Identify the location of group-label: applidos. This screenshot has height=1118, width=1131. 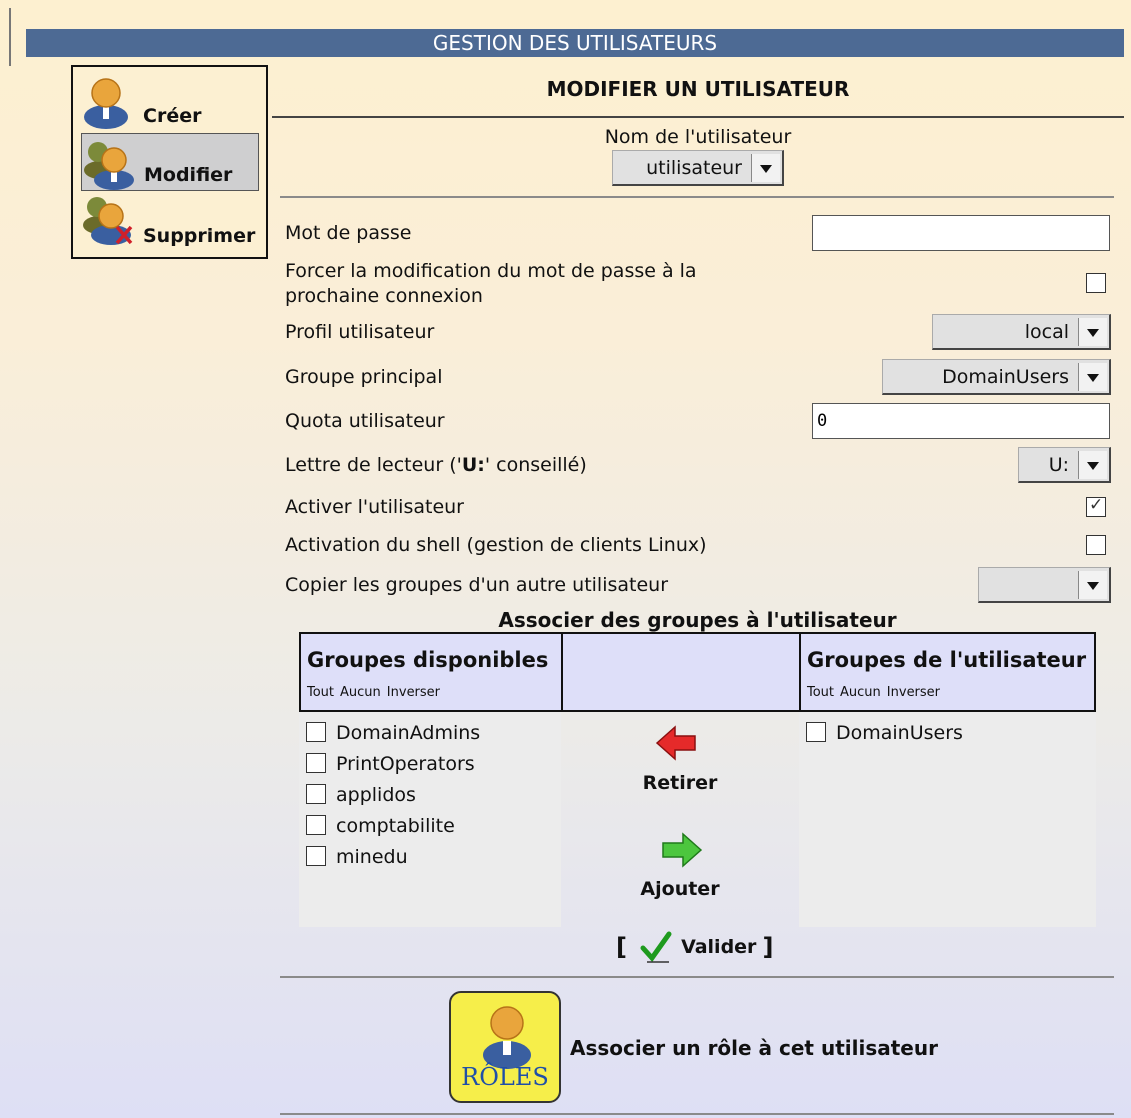
(376, 795).